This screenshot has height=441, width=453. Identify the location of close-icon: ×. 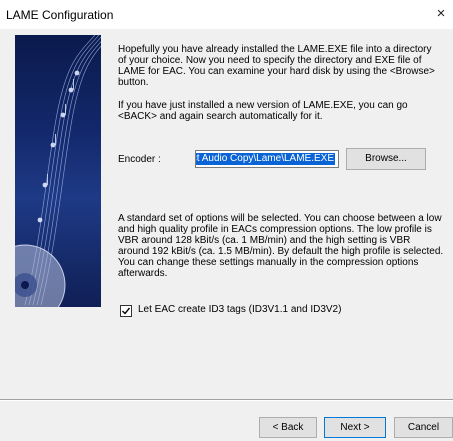
(441, 14).